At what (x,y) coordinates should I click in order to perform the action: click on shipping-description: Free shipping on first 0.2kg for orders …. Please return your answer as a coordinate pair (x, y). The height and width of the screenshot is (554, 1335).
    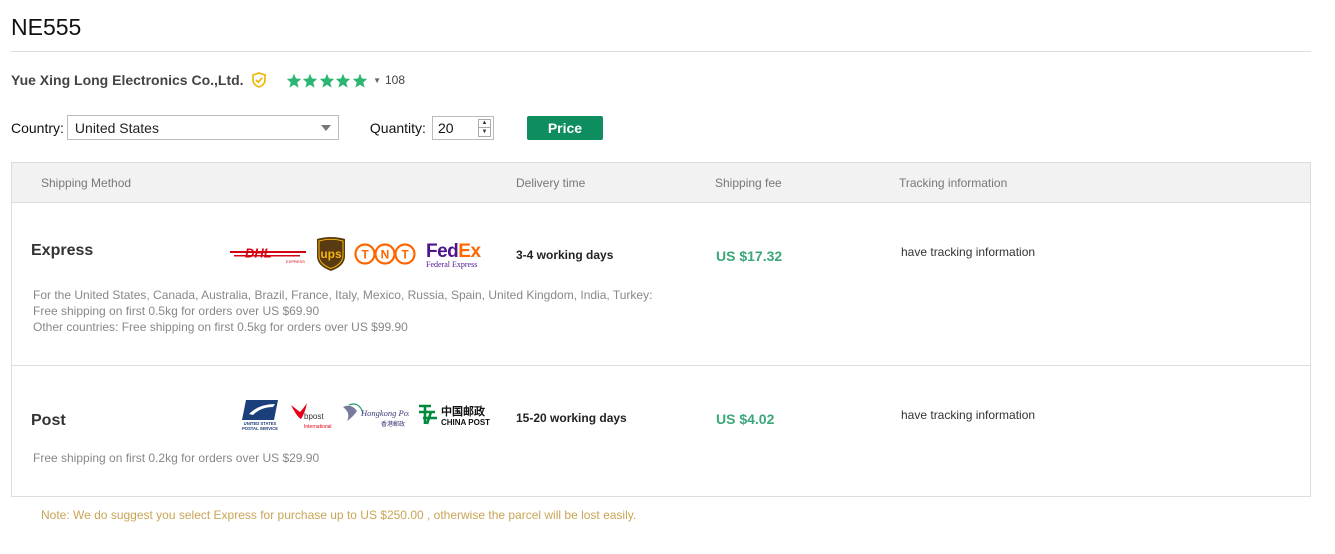
    Looking at the image, I should click on (176, 458).